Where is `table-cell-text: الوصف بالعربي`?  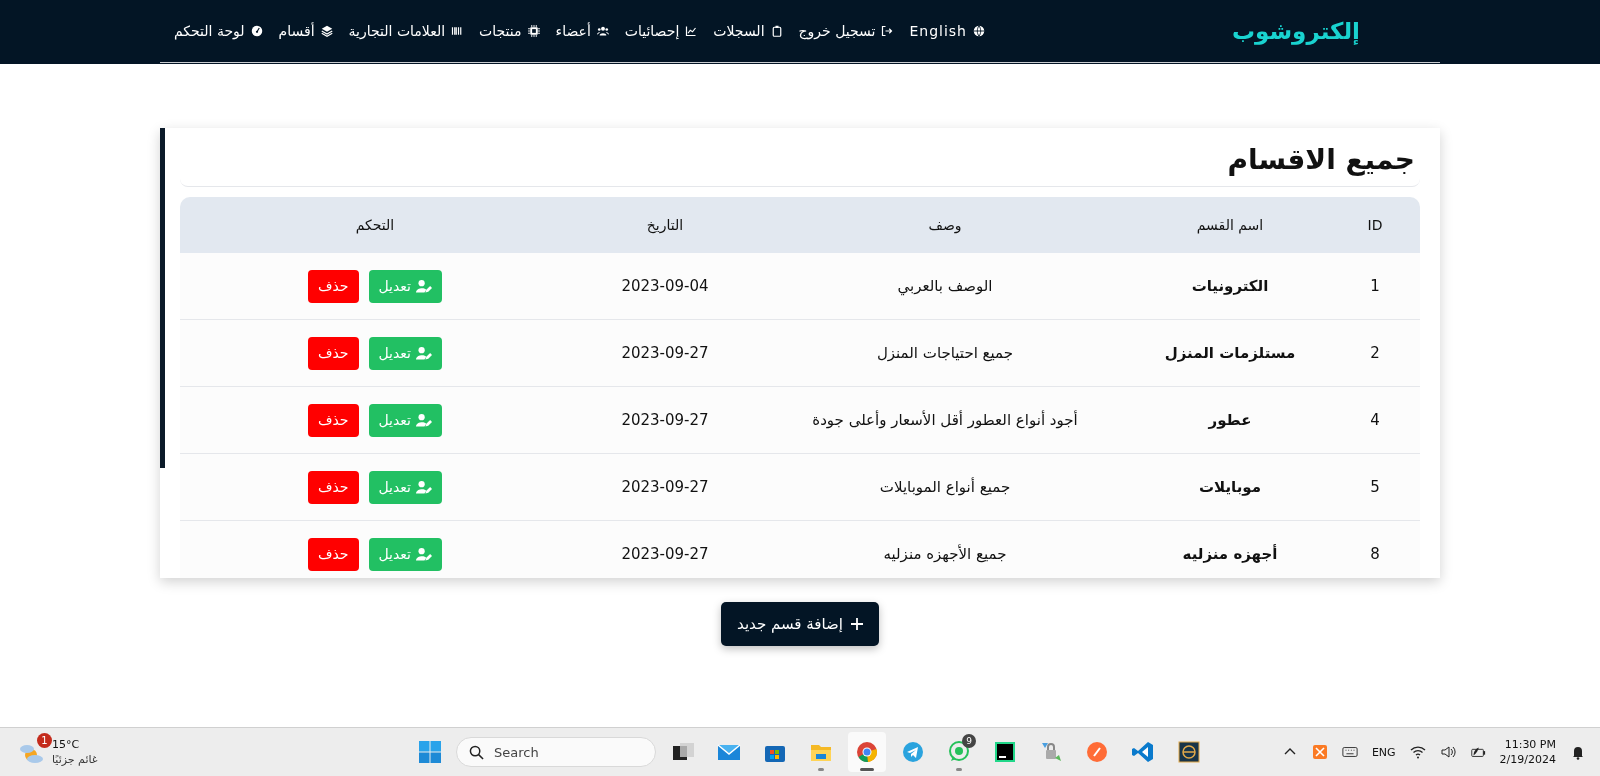
table-cell-text: الوصف بالعربي is located at coordinates (945, 286).